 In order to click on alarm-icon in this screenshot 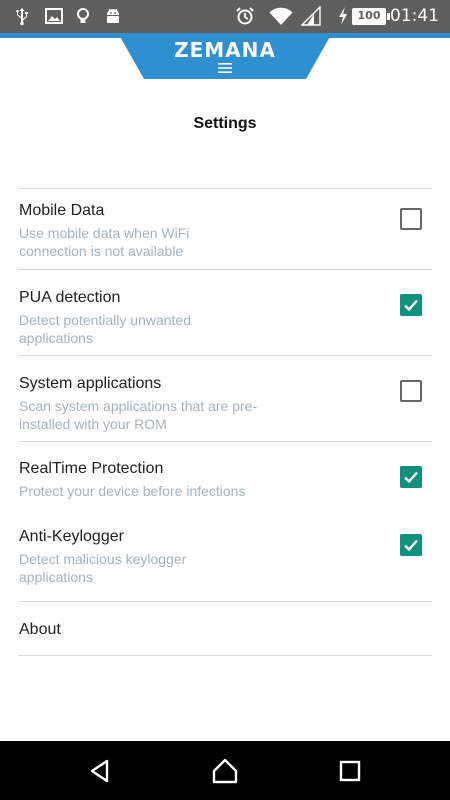, I will do `click(245, 16)`.